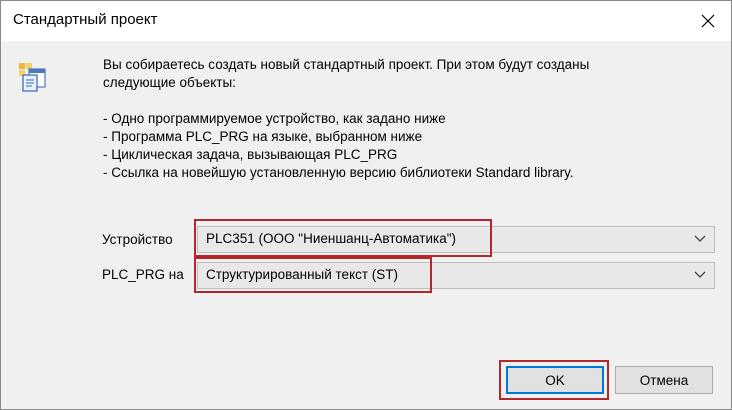 This screenshot has width=732, height=410. I want to click on project-icon, so click(32, 77).